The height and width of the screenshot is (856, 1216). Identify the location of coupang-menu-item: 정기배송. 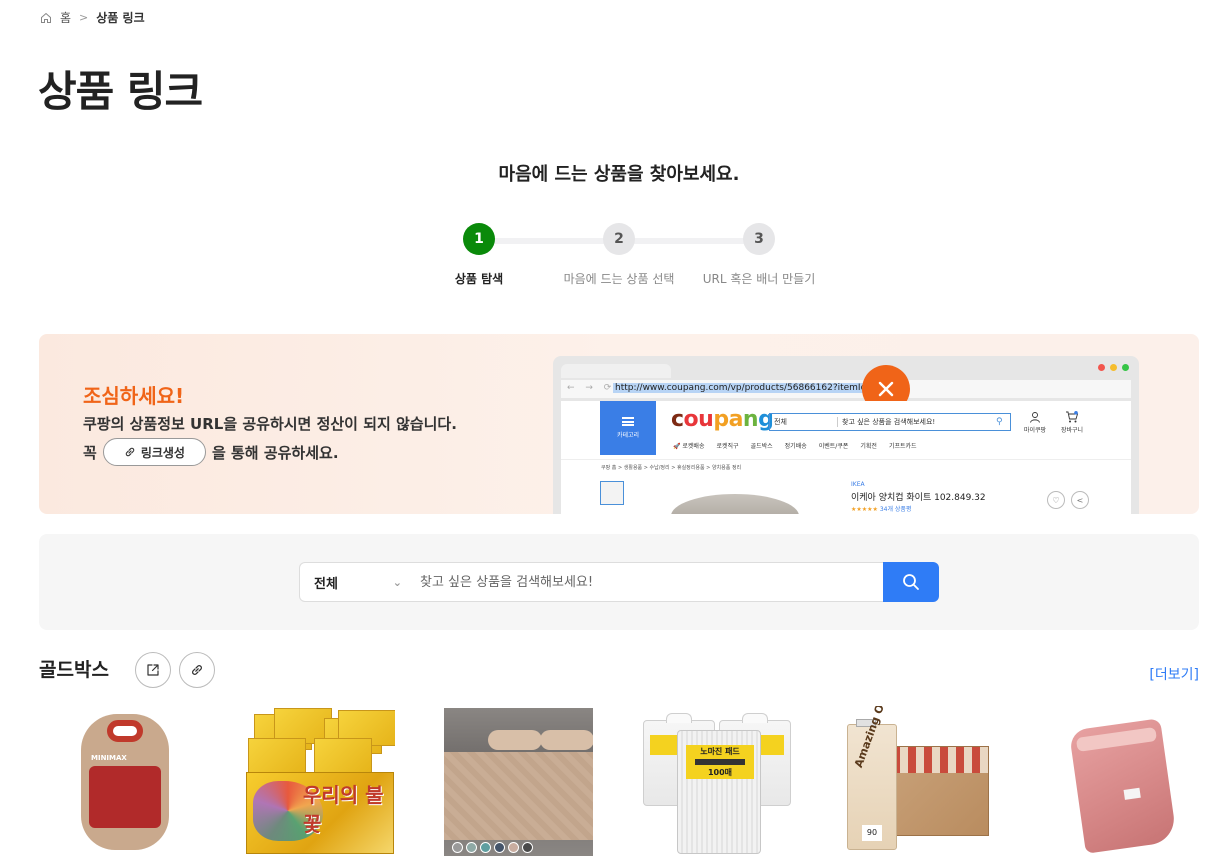
(795, 446).